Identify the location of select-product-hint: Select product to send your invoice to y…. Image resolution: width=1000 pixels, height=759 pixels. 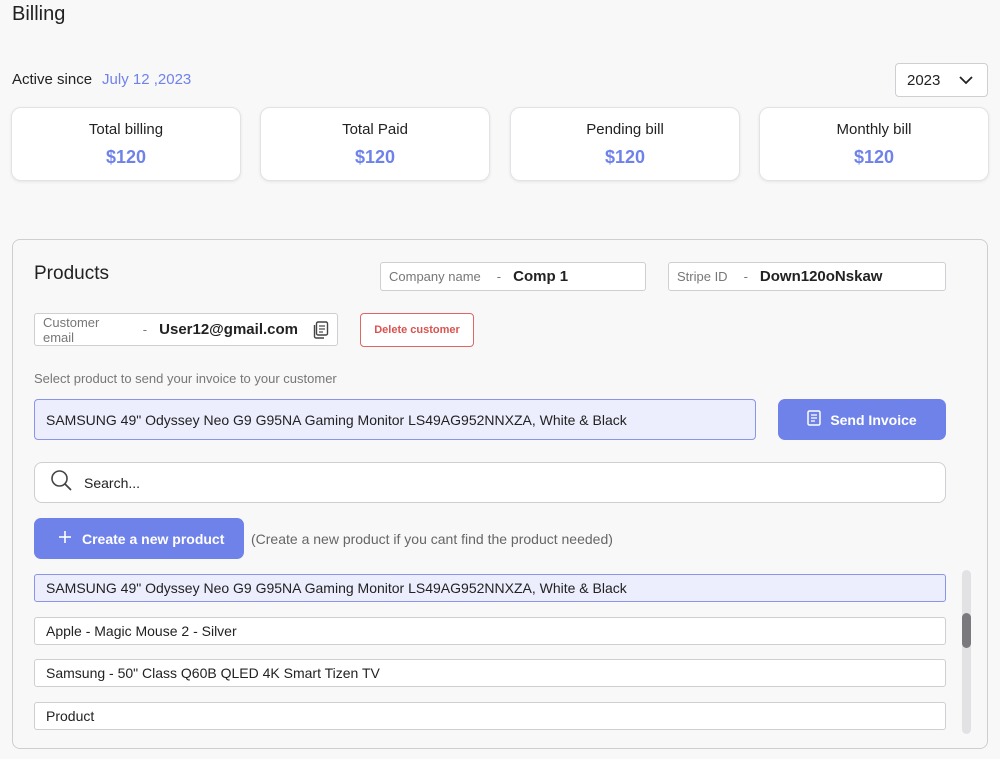
(185, 378).